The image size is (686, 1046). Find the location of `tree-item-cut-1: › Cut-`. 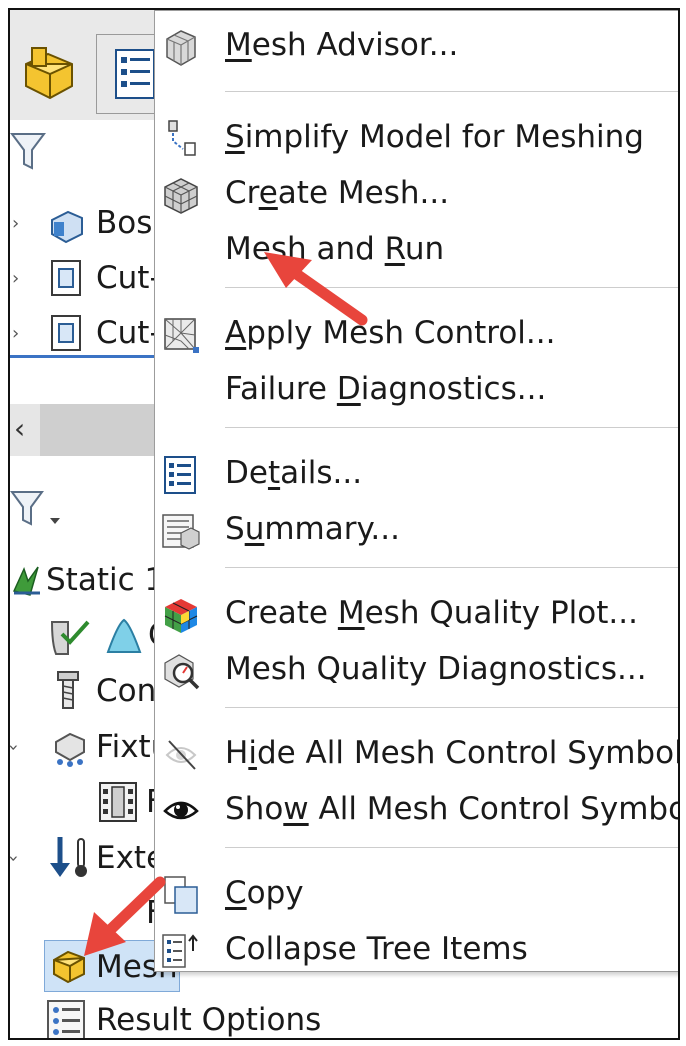

tree-item-cut-1: › Cut- is located at coordinates (85, 278).